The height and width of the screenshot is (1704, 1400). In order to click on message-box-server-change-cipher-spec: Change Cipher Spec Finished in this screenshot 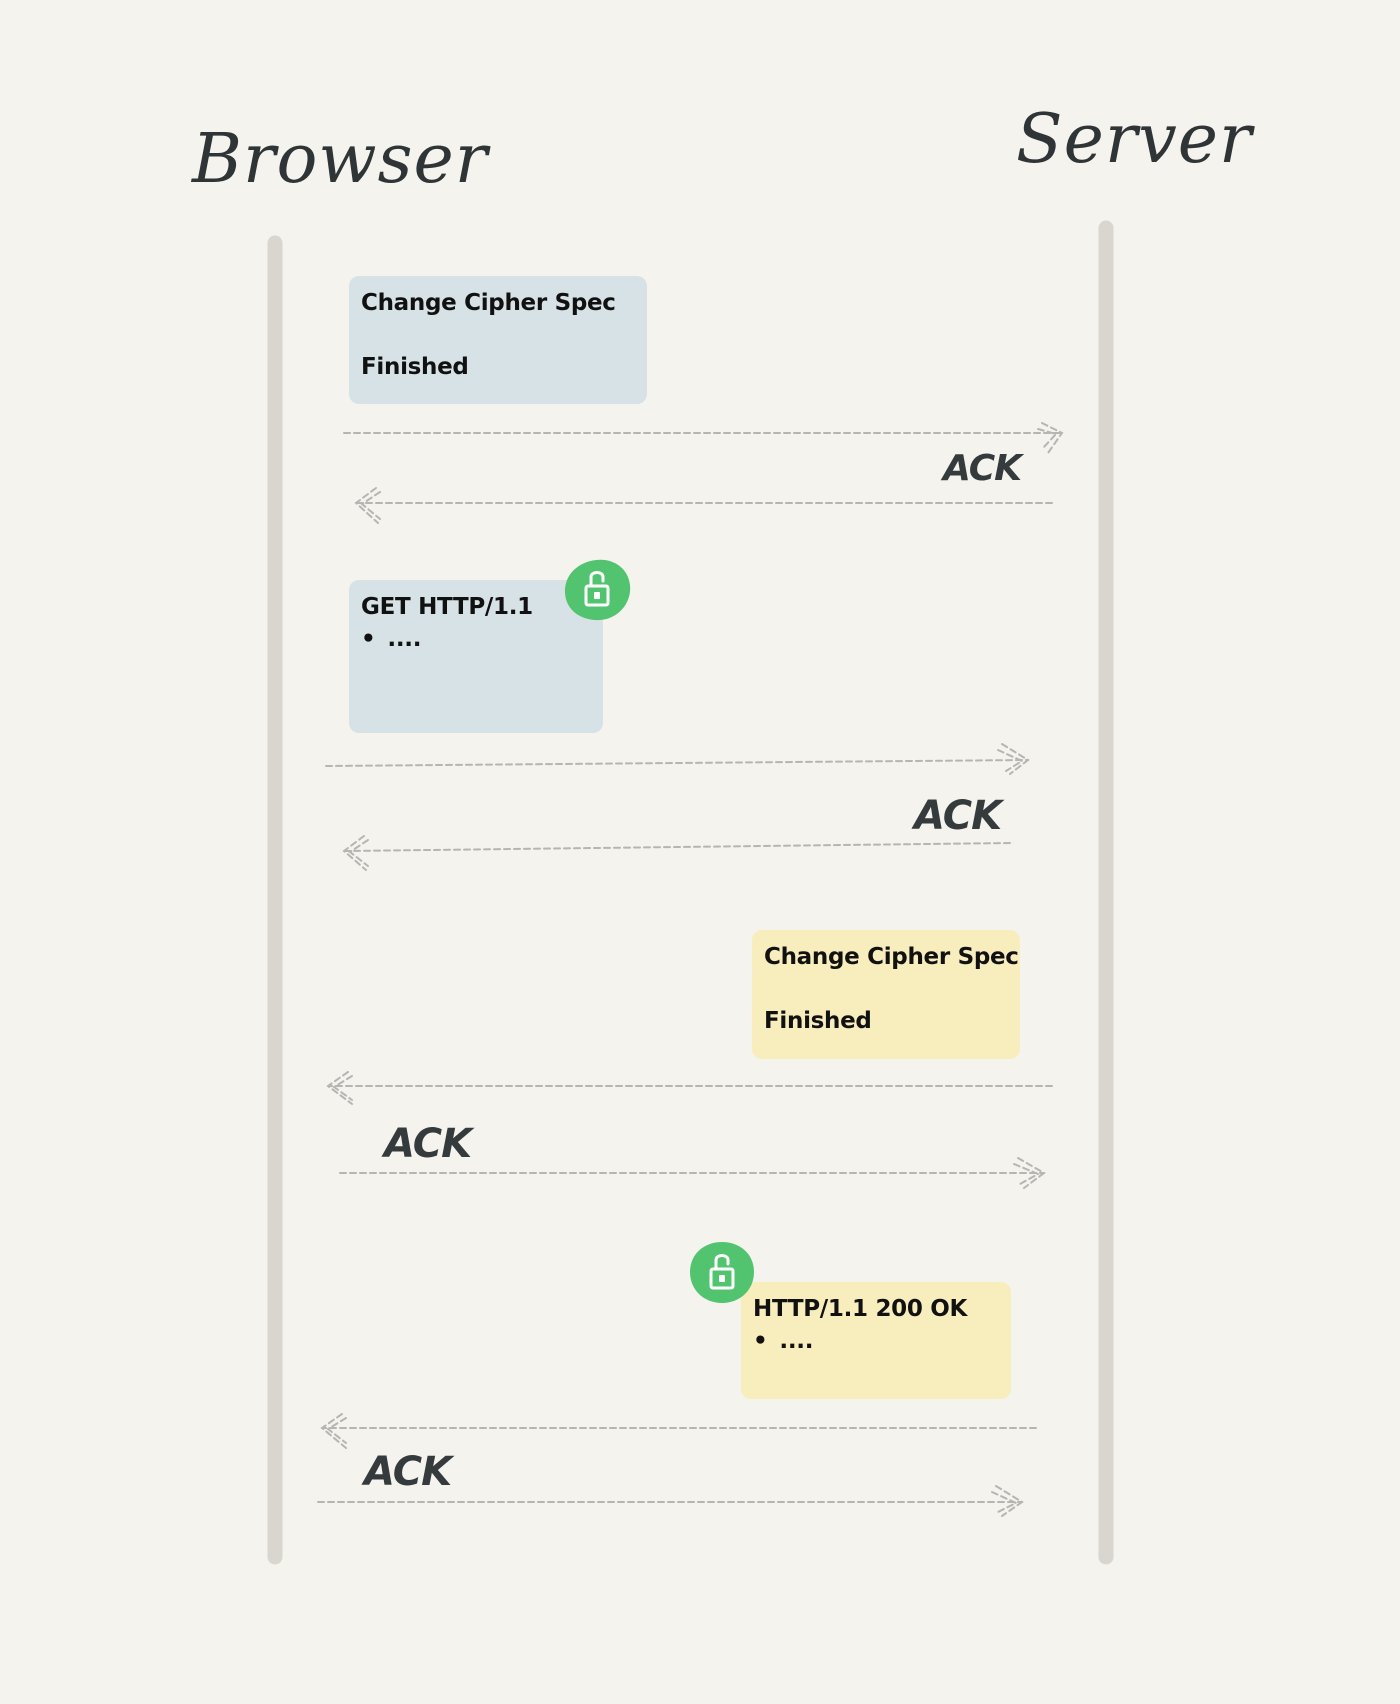, I will do `click(886, 994)`.